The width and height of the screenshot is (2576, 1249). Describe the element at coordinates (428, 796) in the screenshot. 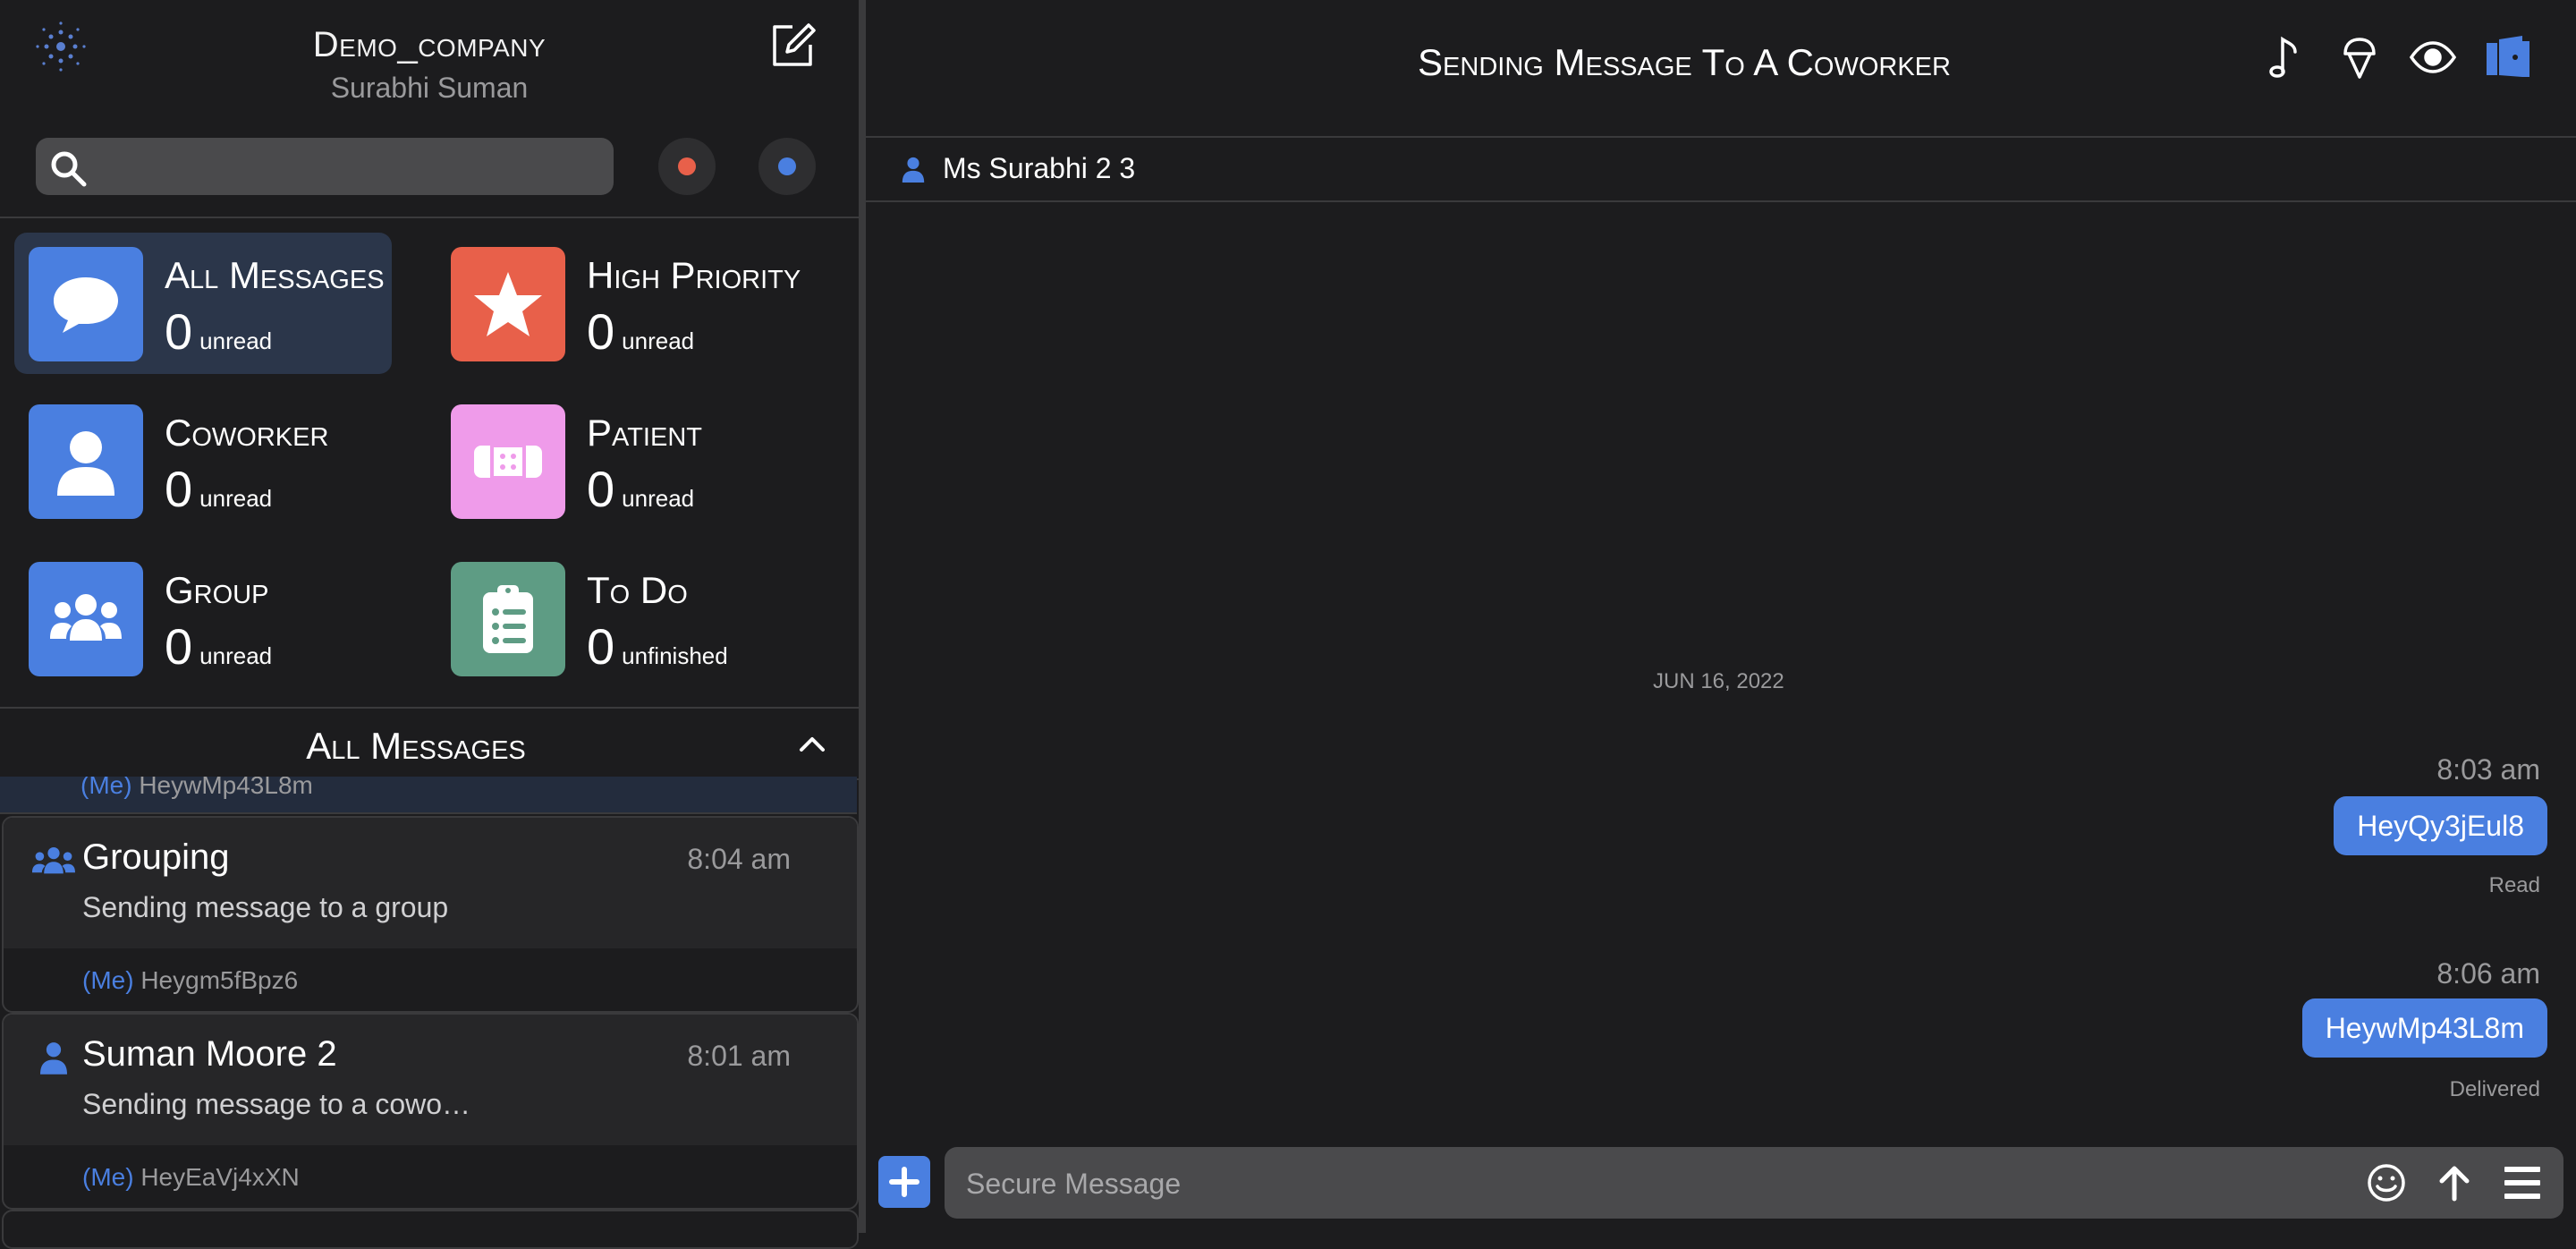

I see `list-item-partial: (Me) HeywMp43L8m` at that location.